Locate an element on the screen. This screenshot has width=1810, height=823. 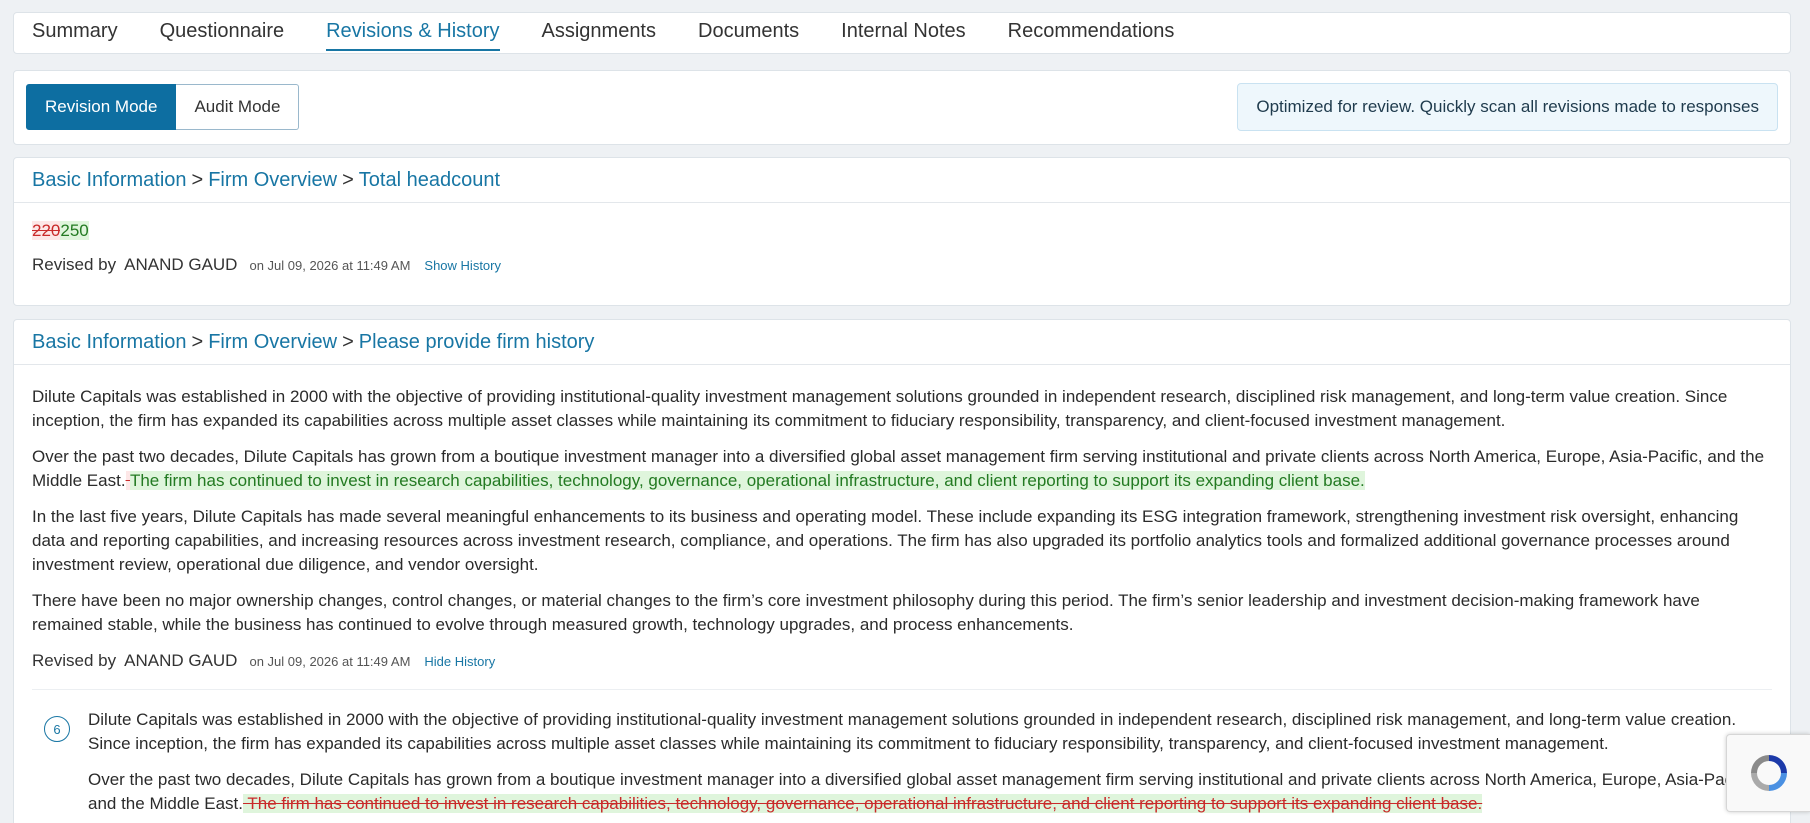
hide-history-link: Hide History is located at coordinates (459, 661).